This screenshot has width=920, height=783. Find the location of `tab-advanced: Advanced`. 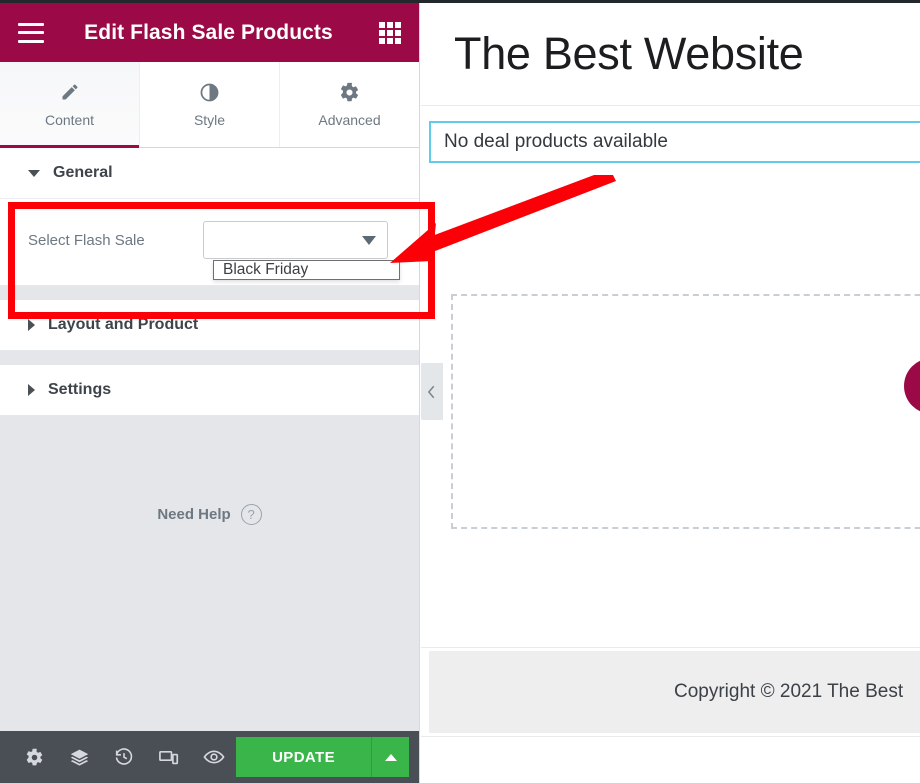

tab-advanced: Advanced is located at coordinates (349, 104).